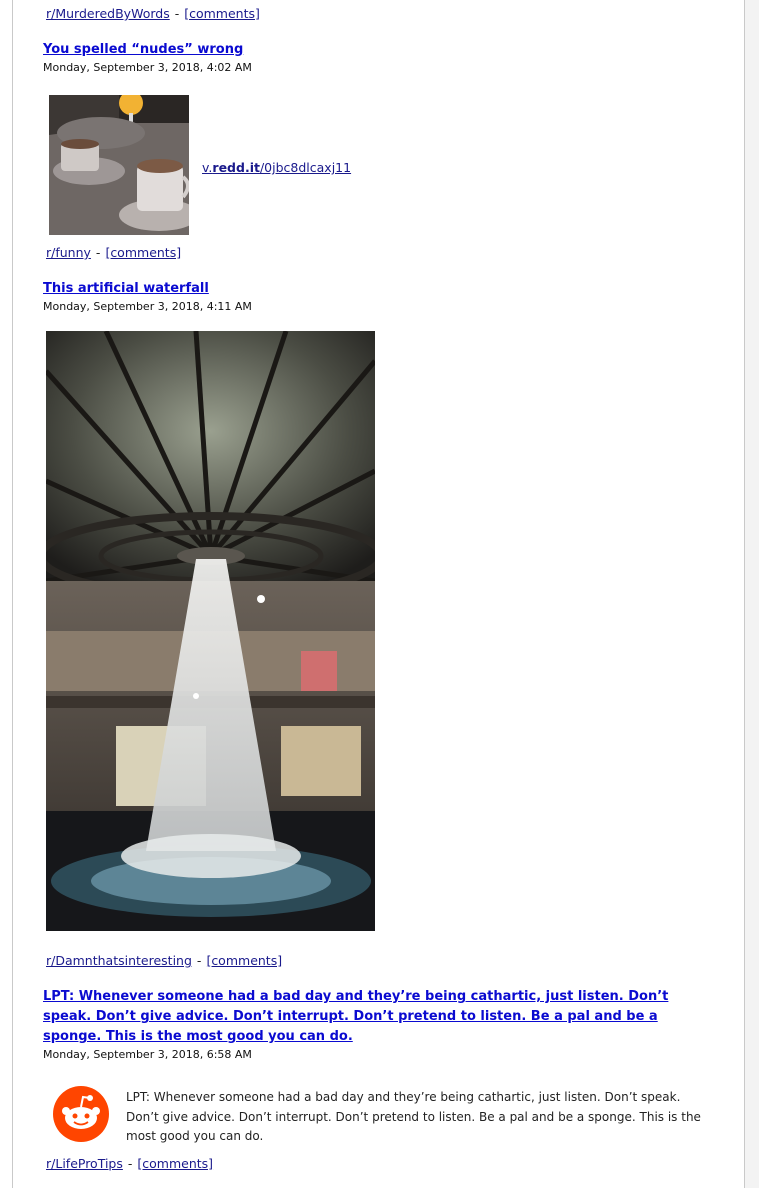 The height and width of the screenshot is (1188, 759). I want to click on post-meta: r/LifeProTips - [comments], so click(129, 1163).